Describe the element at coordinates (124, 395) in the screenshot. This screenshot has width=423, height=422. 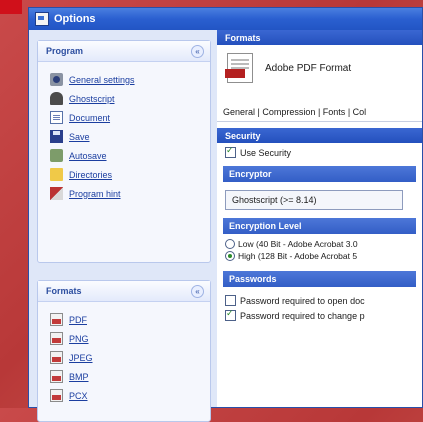
I see `sidebar-item-pcx: PCX` at that location.